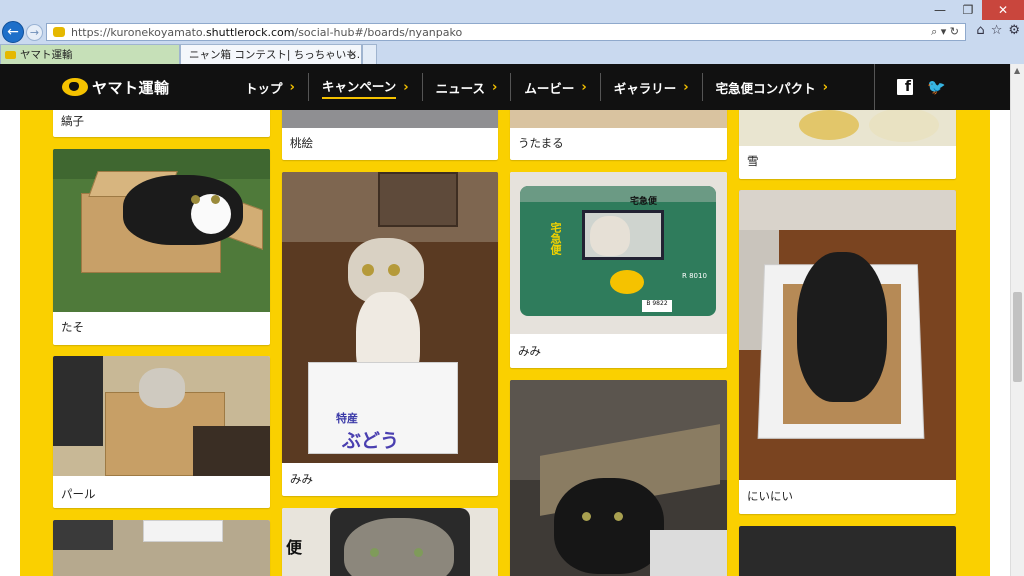 The height and width of the screenshot is (576, 1024). I want to click on nav-item-gallery: ギャラリー ›, so click(650, 87).